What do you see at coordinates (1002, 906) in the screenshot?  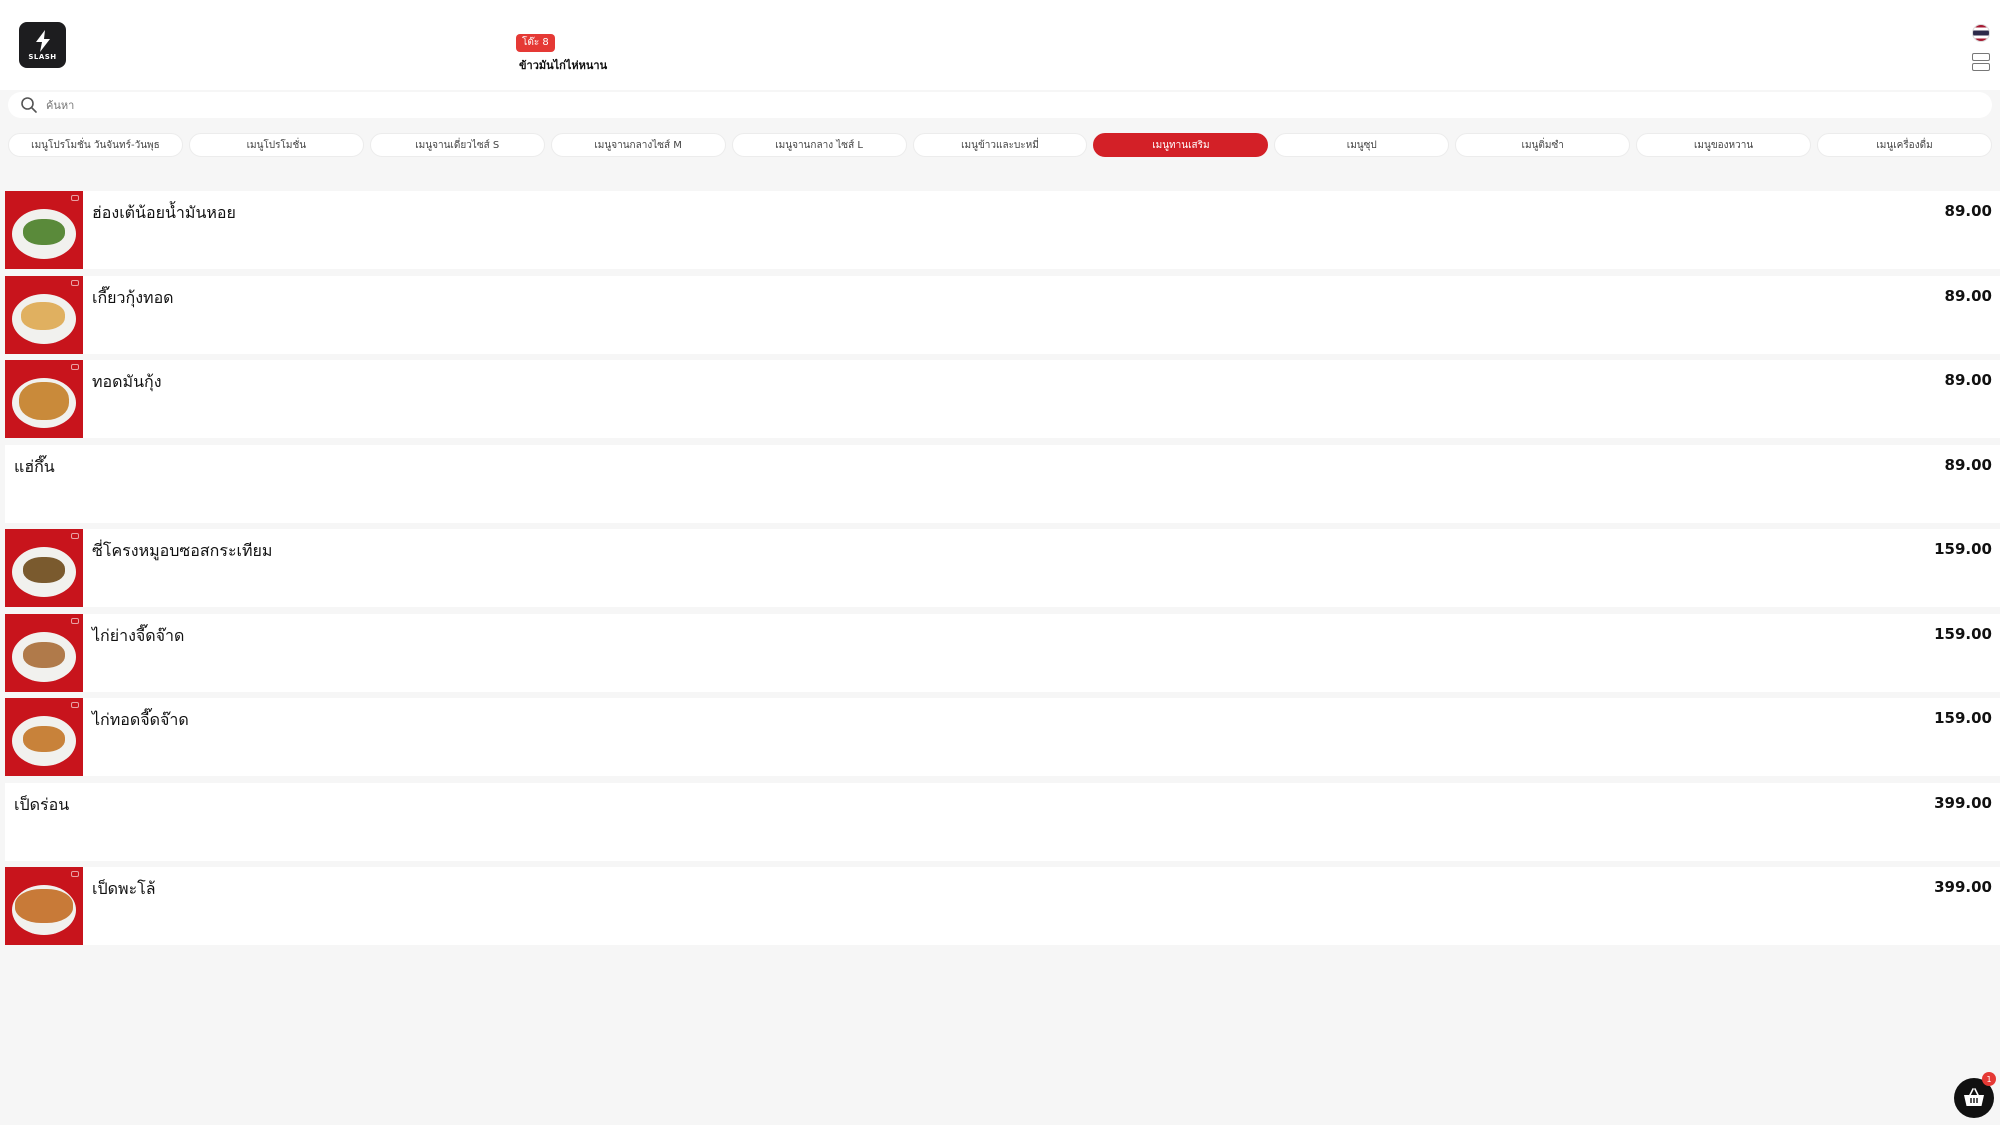 I see `menu-item: เป็ดพะโล้ 399.00` at bounding box center [1002, 906].